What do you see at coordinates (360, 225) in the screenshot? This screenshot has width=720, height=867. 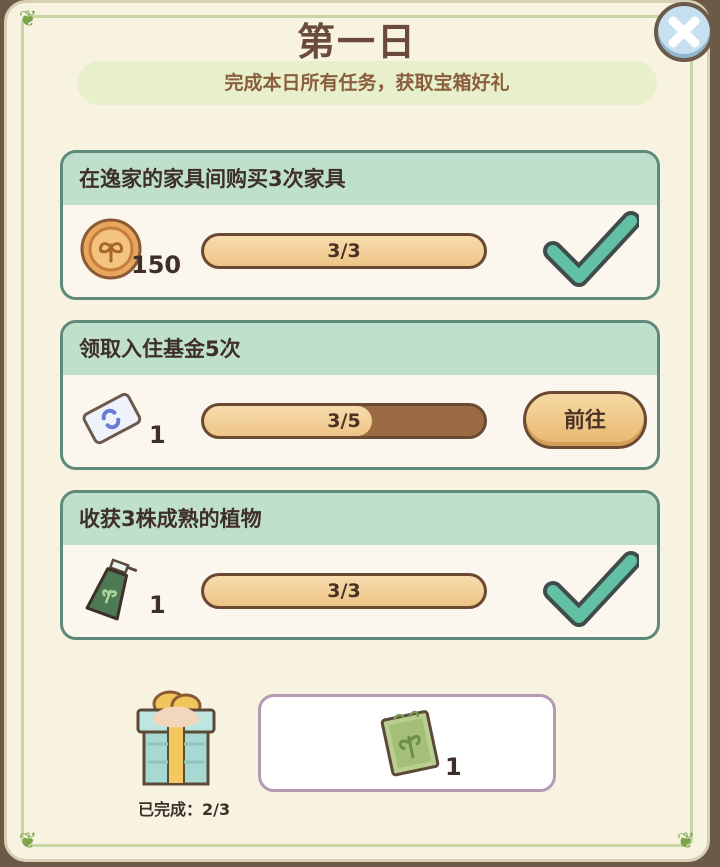 I see `task-card-1: 在逸家的家具间购买3次家具 150 3/3` at bounding box center [360, 225].